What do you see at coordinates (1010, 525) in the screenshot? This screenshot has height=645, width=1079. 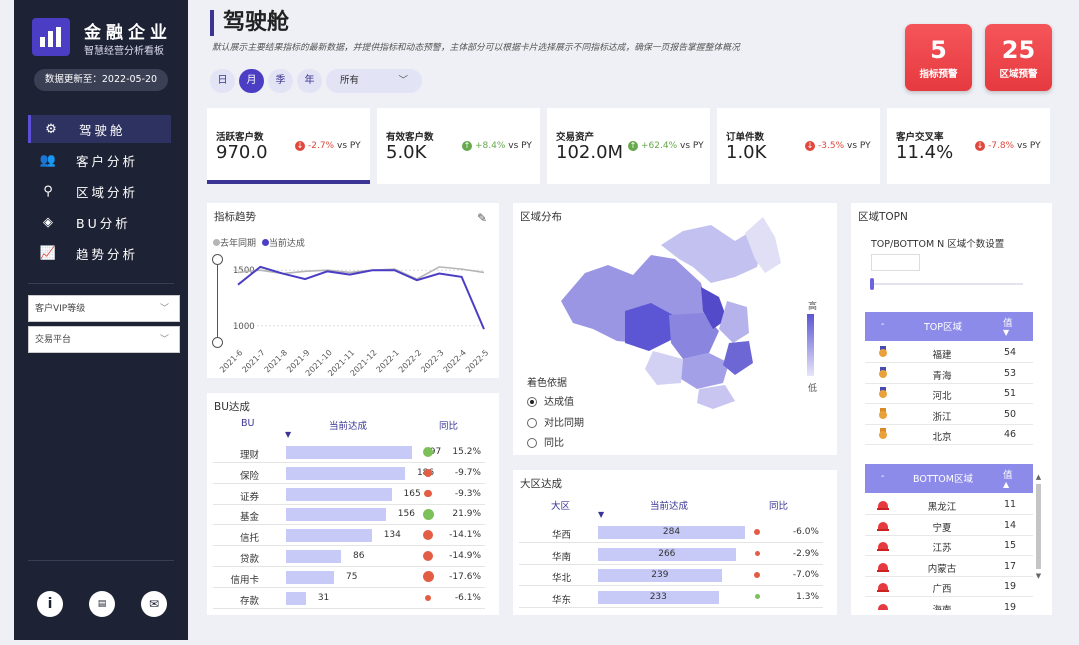 I see `region-value: 14` at bounding box center [1010, 525].